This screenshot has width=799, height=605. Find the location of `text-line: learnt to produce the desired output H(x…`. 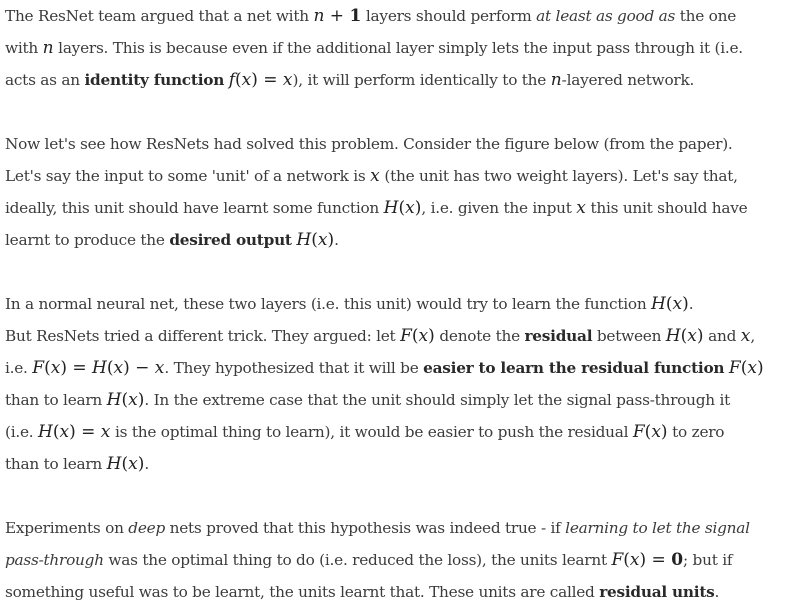

text-line: learnt to produce the desired output H(x… is located at coordinates (172, 240).